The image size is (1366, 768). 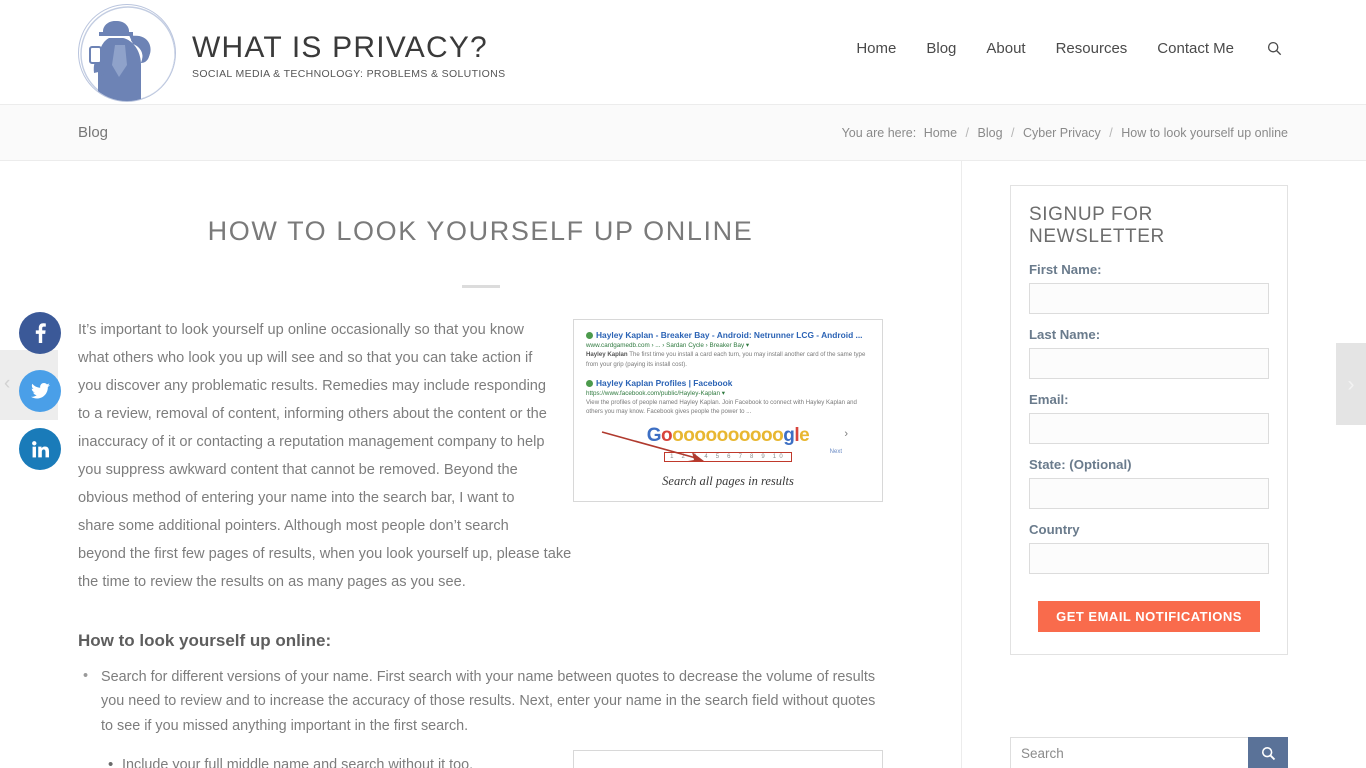 I want to click on state-label: State: (Optional), so click(x=1080, y=464).